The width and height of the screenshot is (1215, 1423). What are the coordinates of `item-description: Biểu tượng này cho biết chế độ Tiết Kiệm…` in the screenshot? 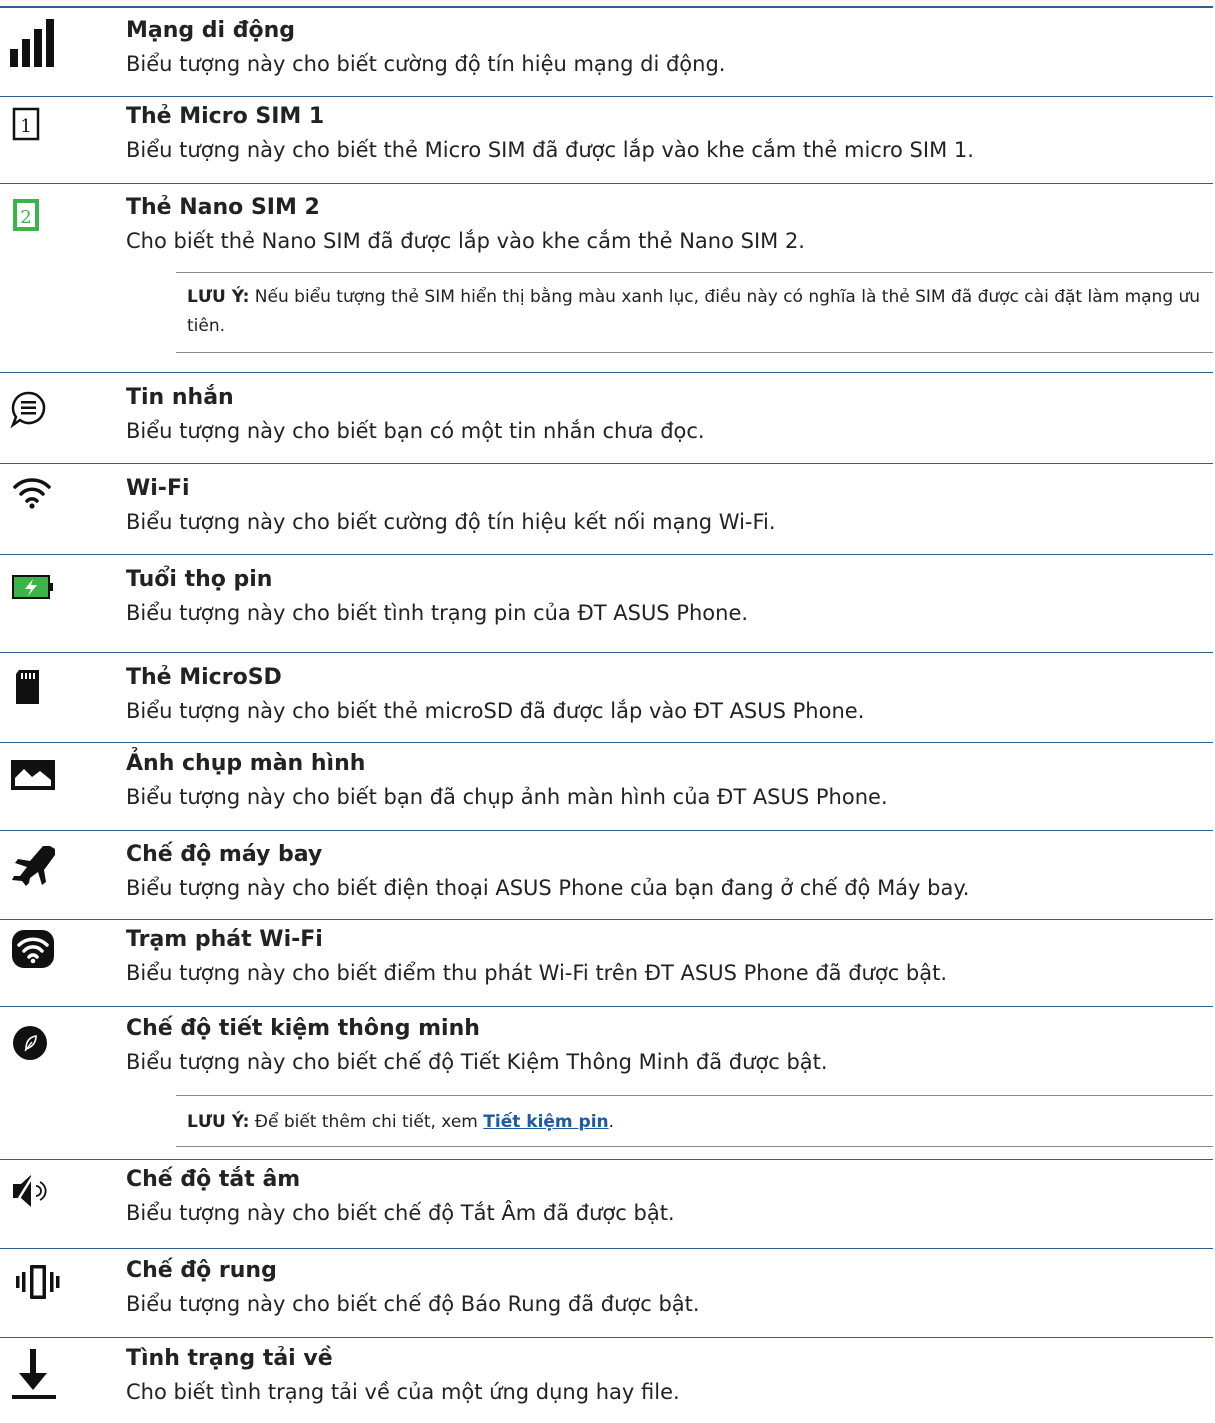 It's located at (477, 1062).